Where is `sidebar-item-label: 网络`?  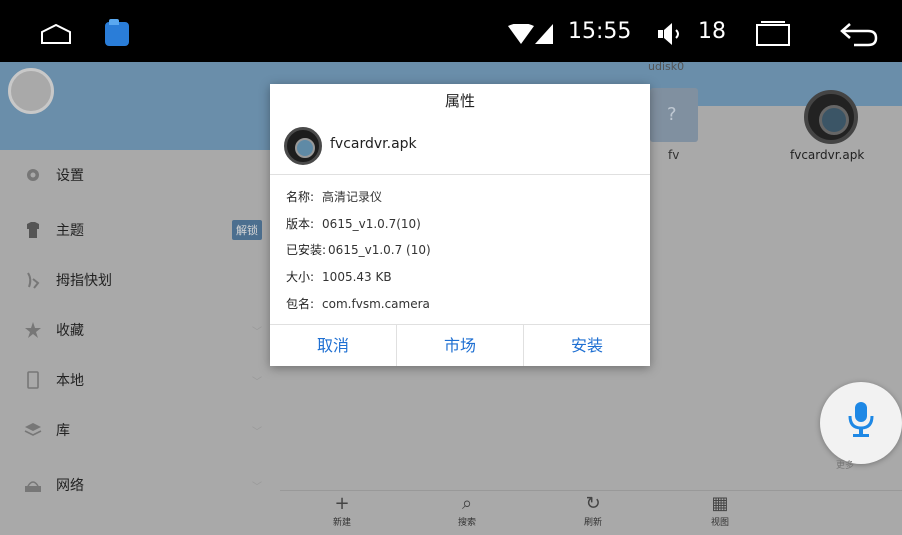 sidebar-item-label: 网络 is located at coordinates (70, 486).